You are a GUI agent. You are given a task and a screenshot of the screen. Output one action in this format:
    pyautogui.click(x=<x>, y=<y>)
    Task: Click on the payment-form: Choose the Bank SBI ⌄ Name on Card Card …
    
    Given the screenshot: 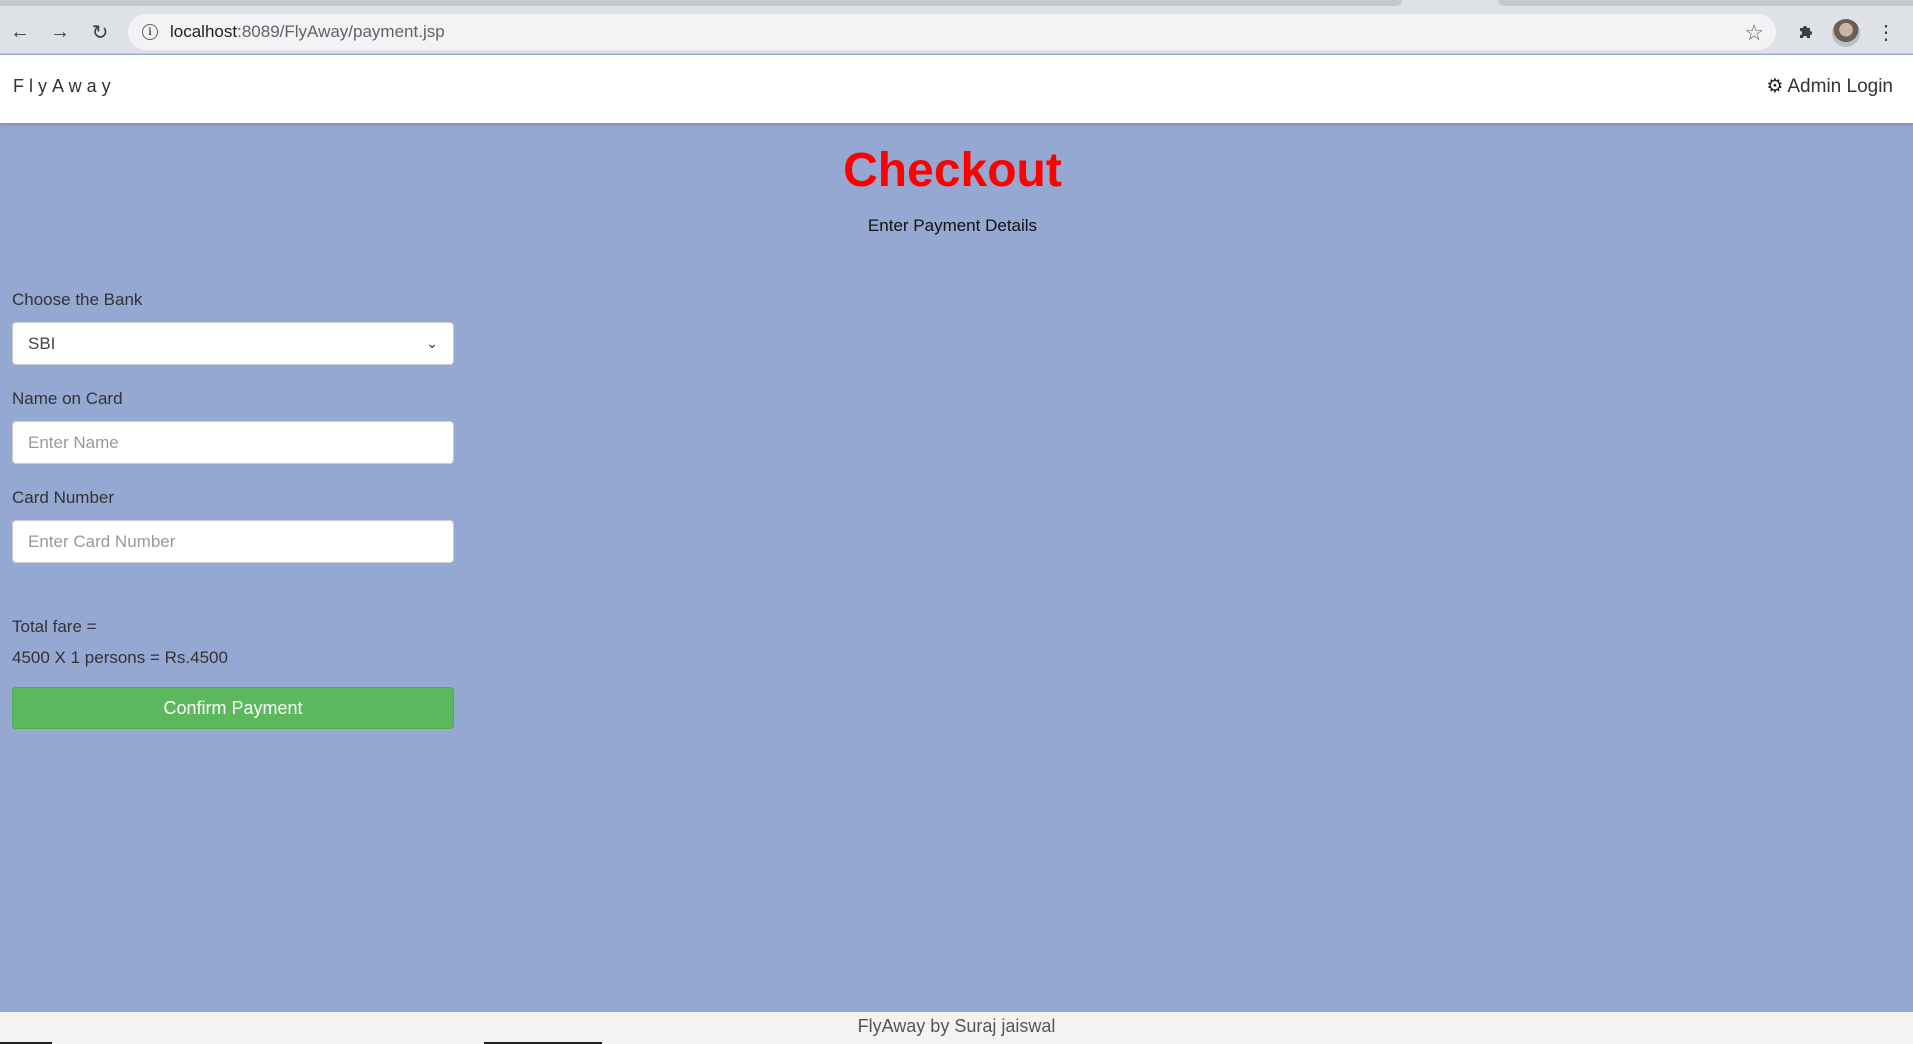 What is the action you would take?
    pyautogui.click(x=233, y=438)
    